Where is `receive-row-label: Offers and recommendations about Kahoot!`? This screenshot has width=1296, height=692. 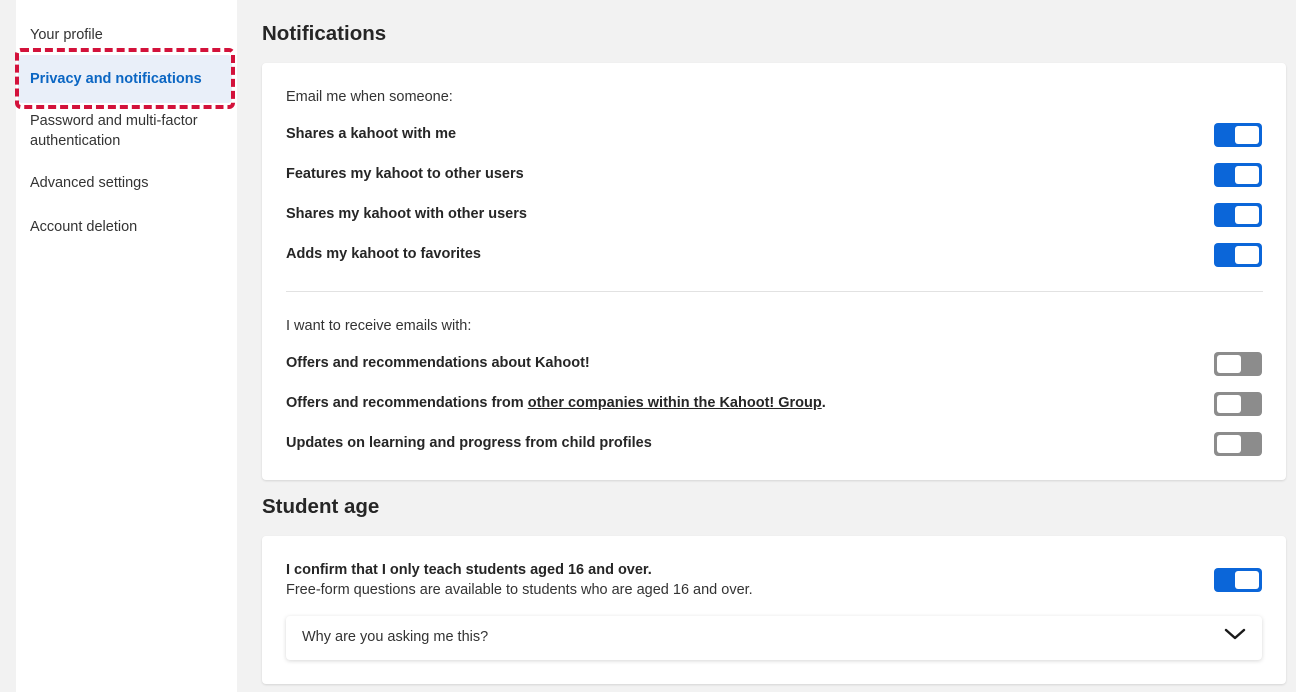
receive-row-label: Offers and recommendations about Kahoot! is located at coordinates (438, 363).